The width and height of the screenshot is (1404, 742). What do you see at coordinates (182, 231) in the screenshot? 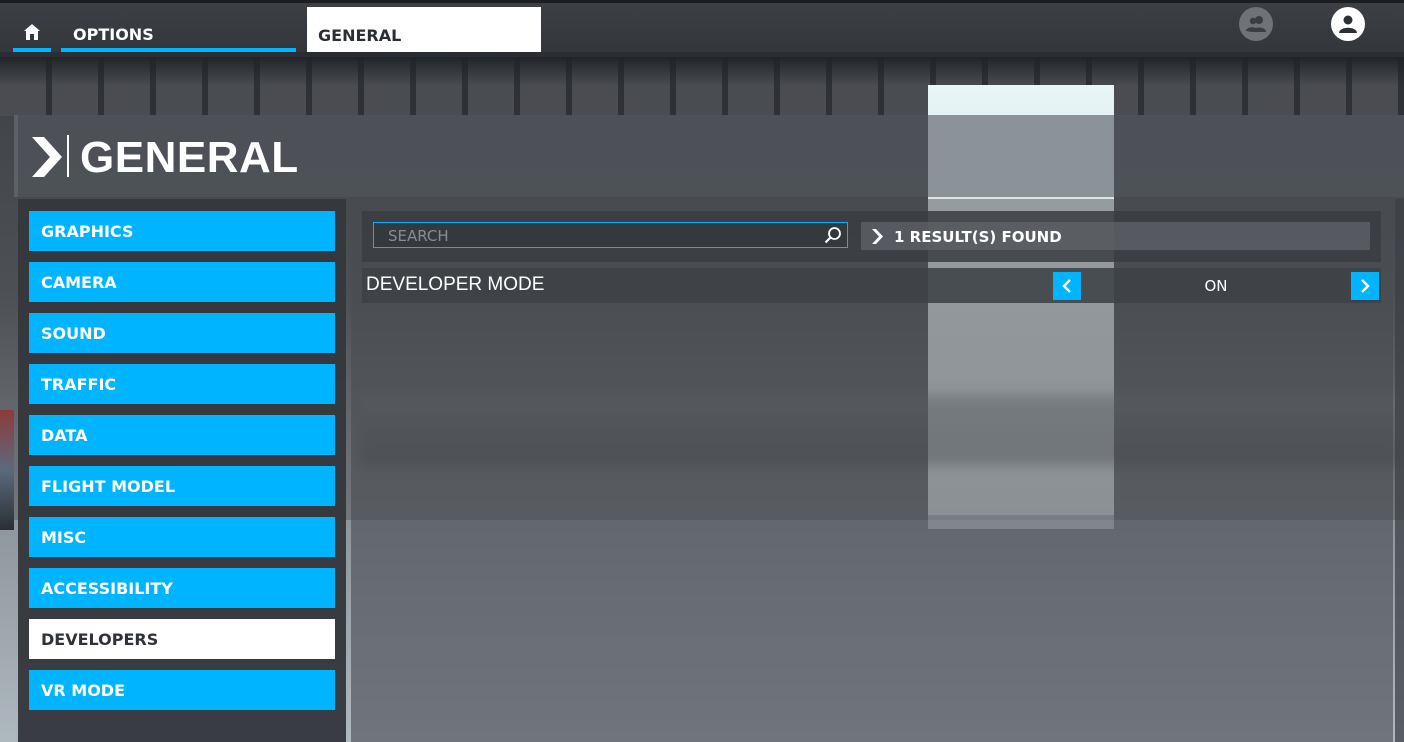
I see `sidebar-item-graphics: GRAPHICS` at bounding box center [182, 231].